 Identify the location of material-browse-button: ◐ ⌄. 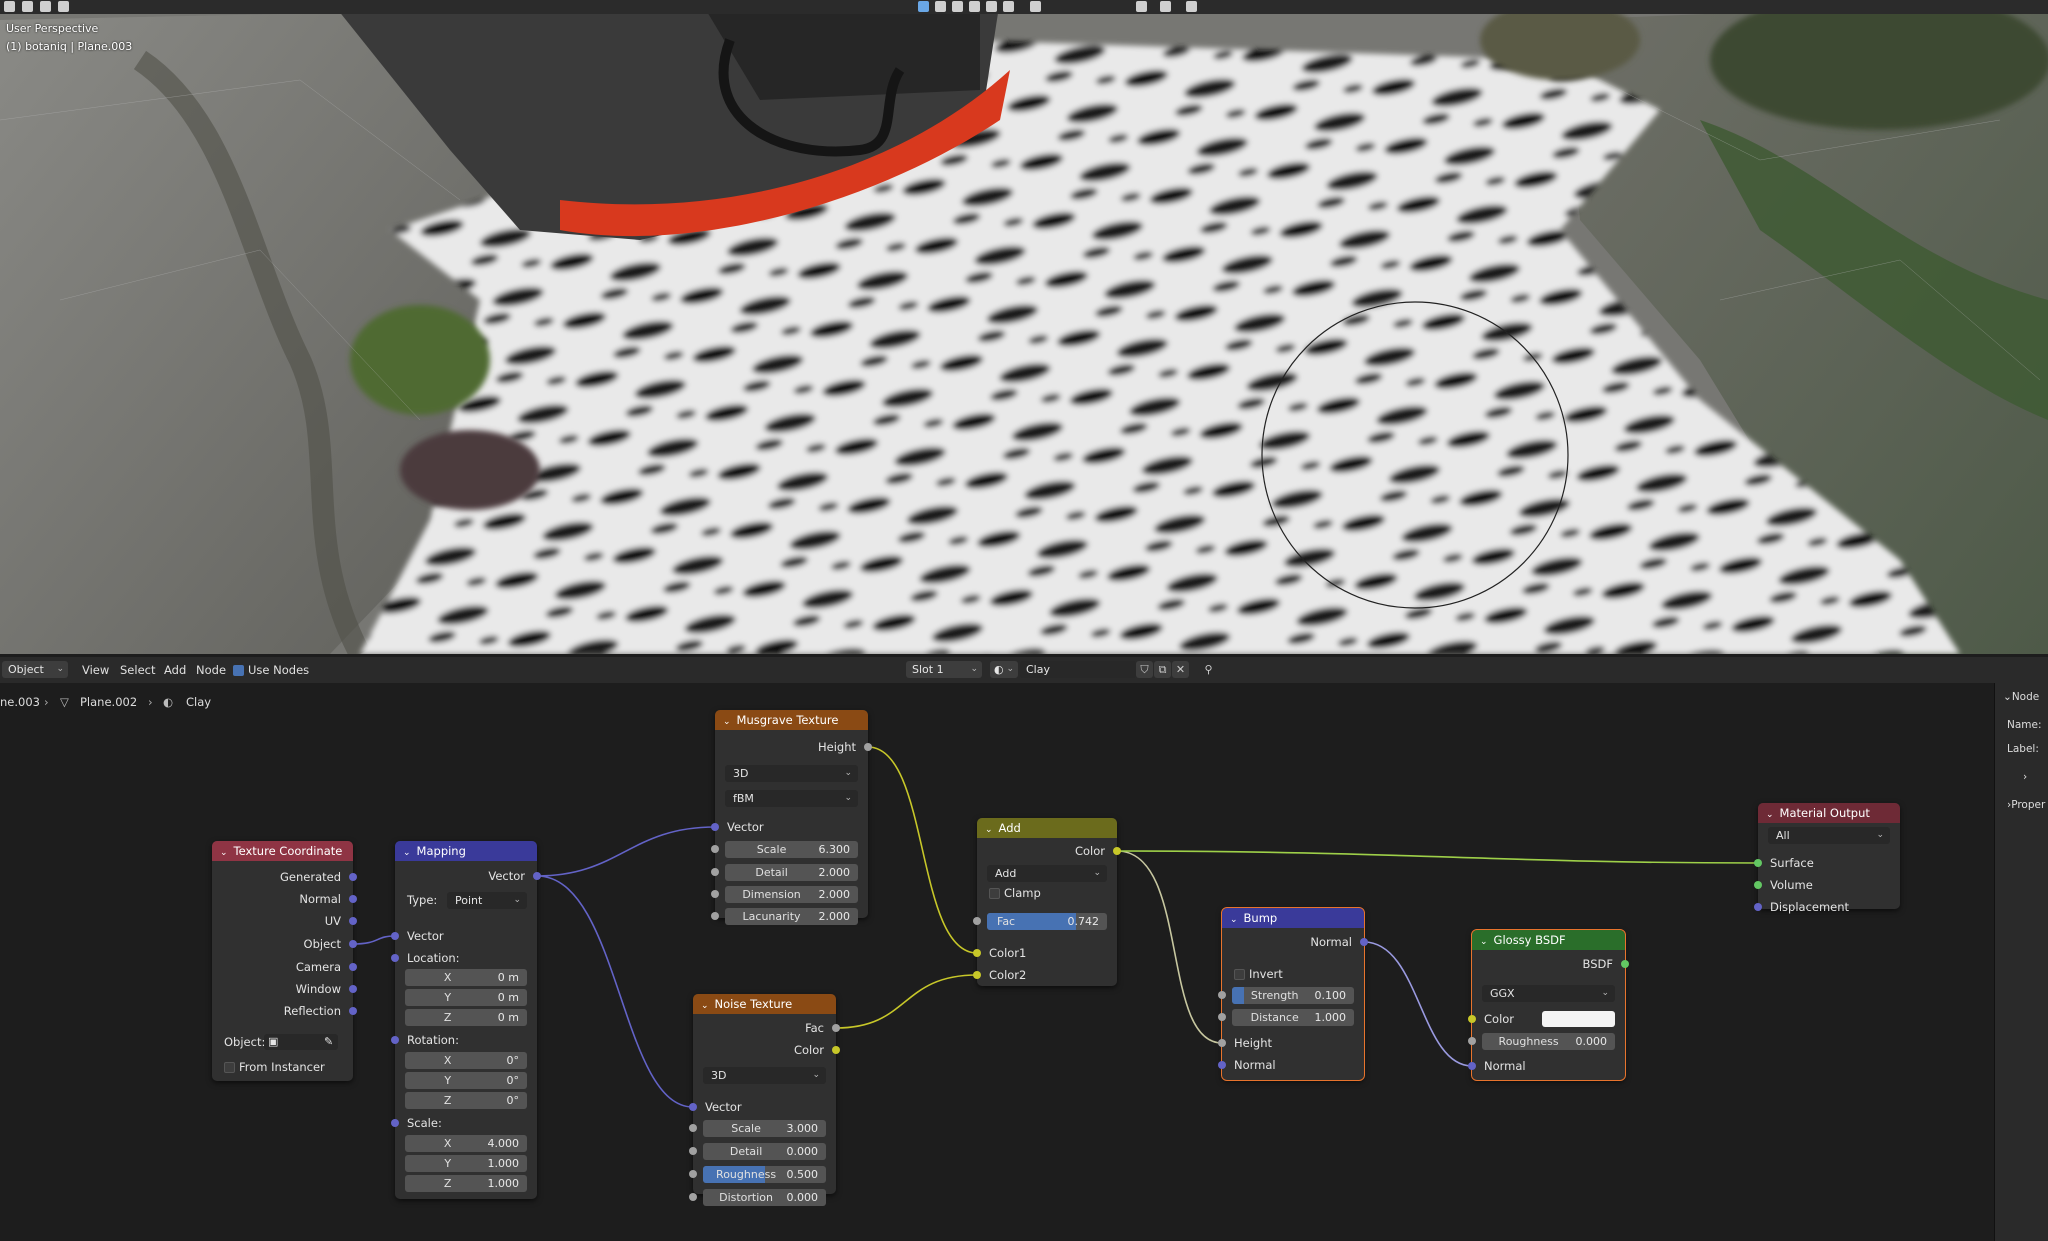
(1004, 669).